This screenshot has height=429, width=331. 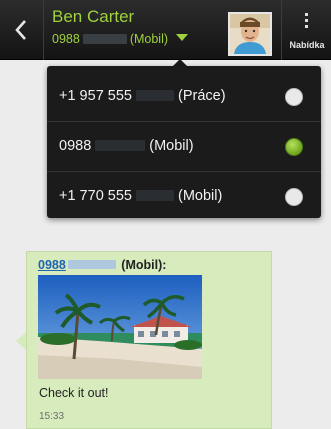 I want to click on action-bar: Ben Carter 0988 (Mobil) Nabídka, so click(x=165, y=30).